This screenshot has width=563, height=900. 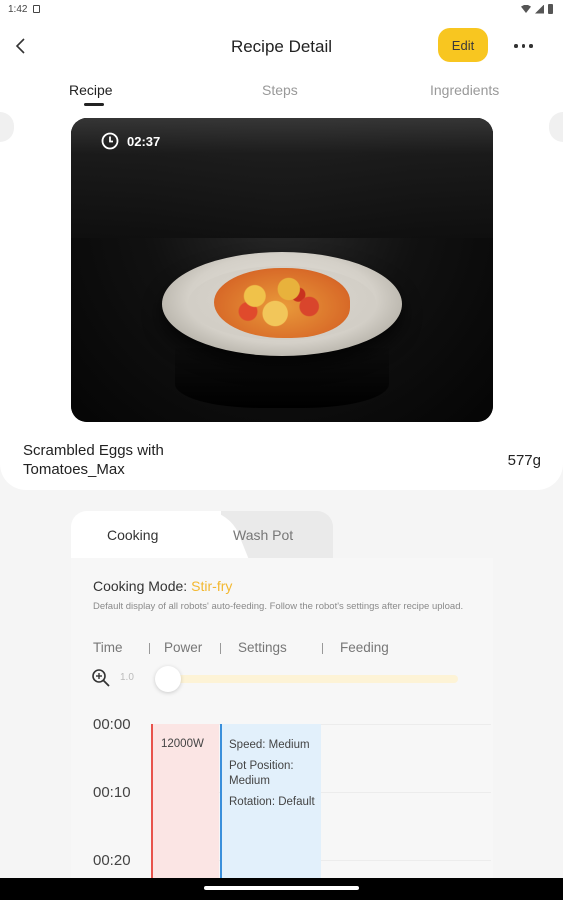 What do you see at coordinates (262, 647) in the screenshot?
I see `column-settings: Settings` at bounding box center [262, 647].